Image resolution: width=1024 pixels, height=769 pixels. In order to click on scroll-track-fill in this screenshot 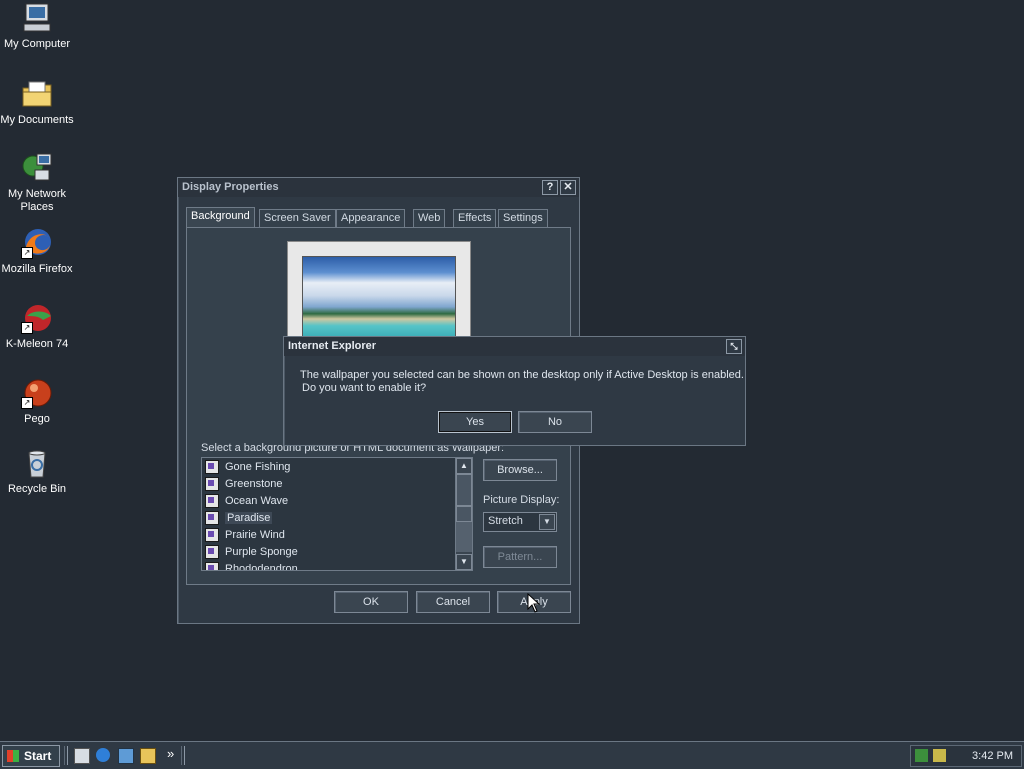, I will do `click(464, 537)`.